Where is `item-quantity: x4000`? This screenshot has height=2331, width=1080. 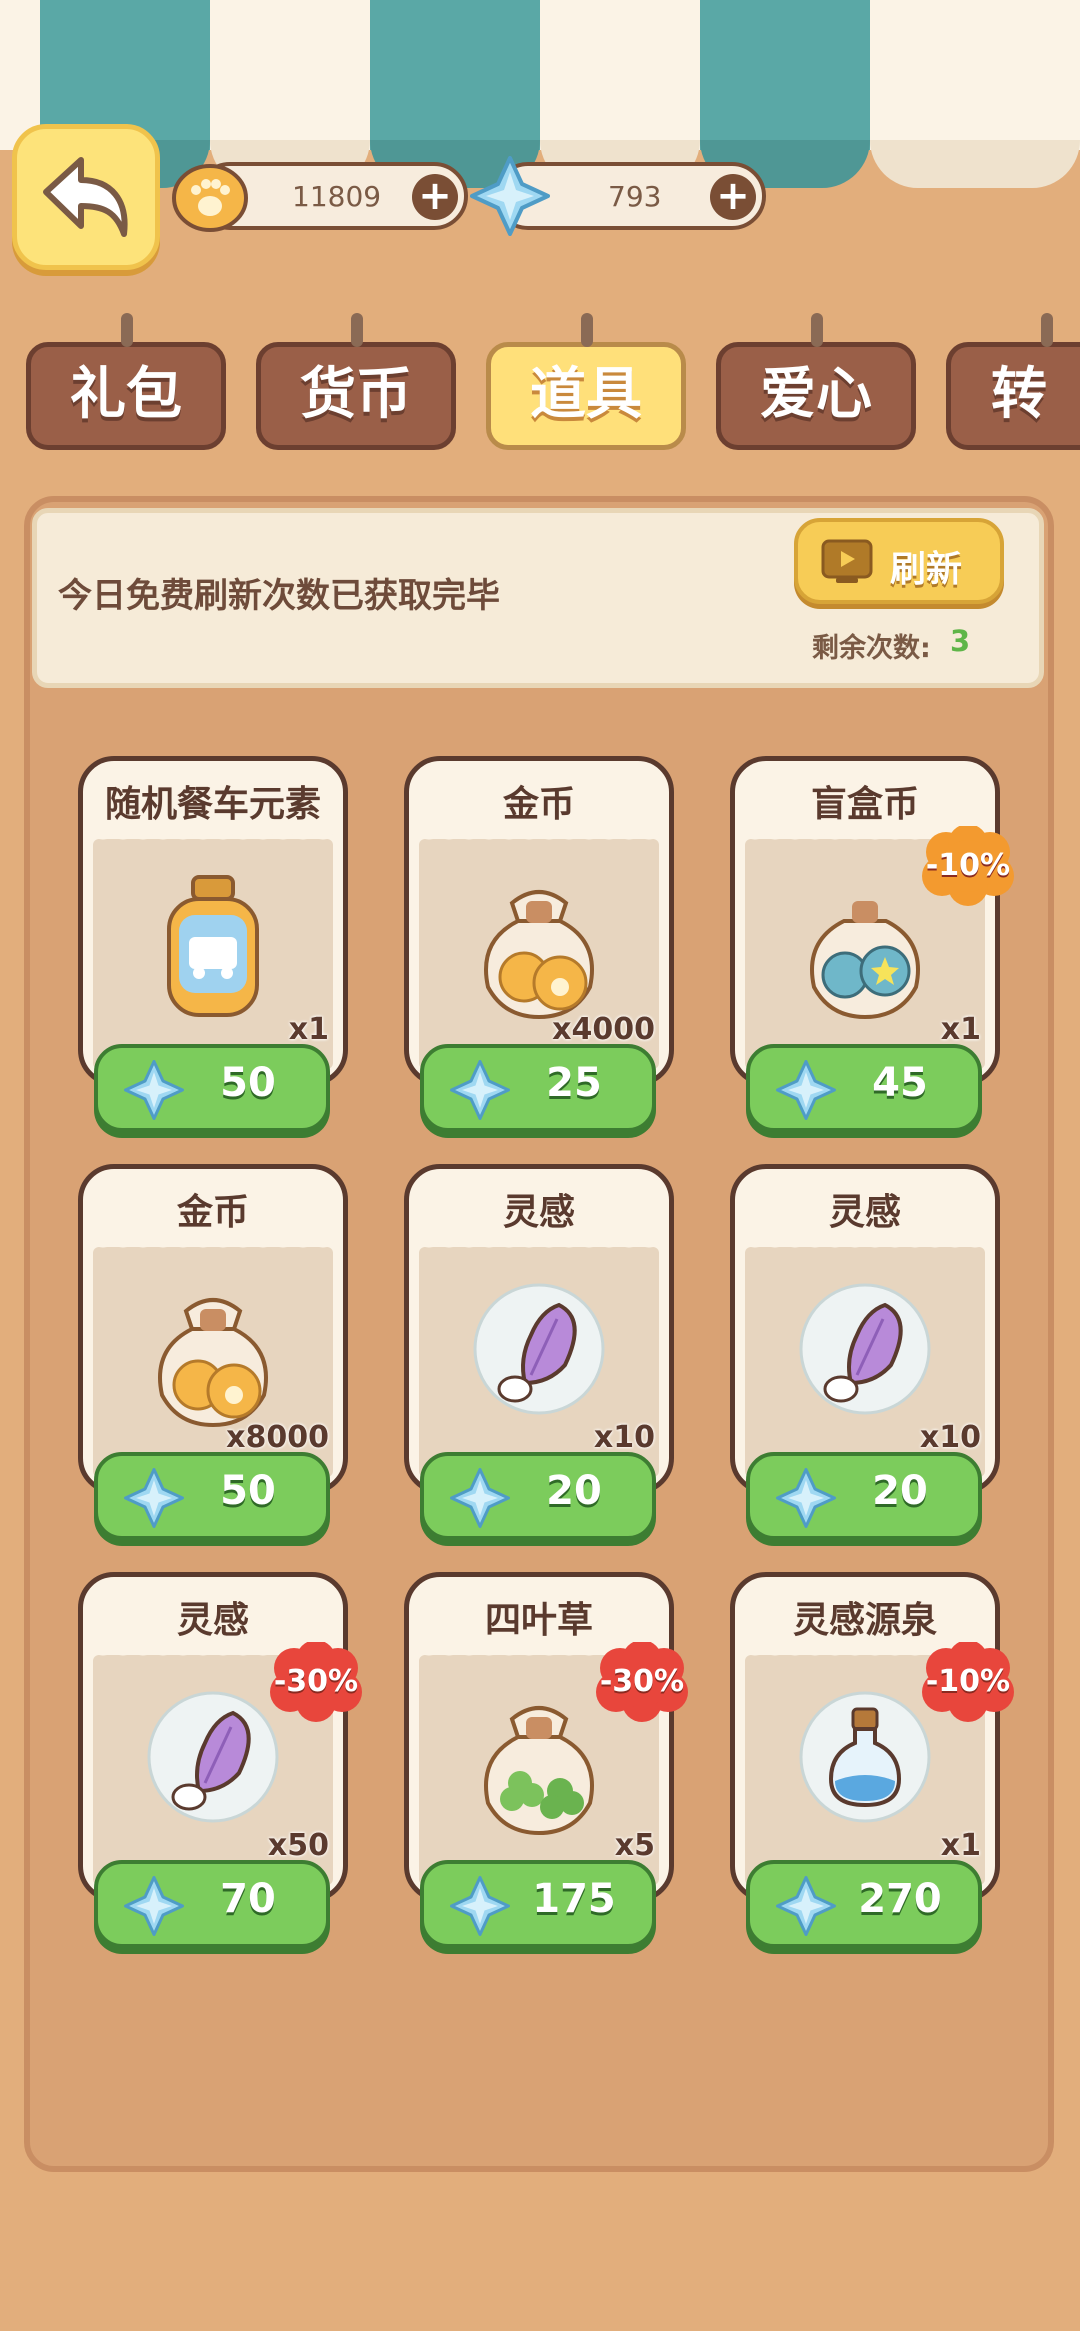
item-quantity: x4000 is located at coordinates (603, 1029).